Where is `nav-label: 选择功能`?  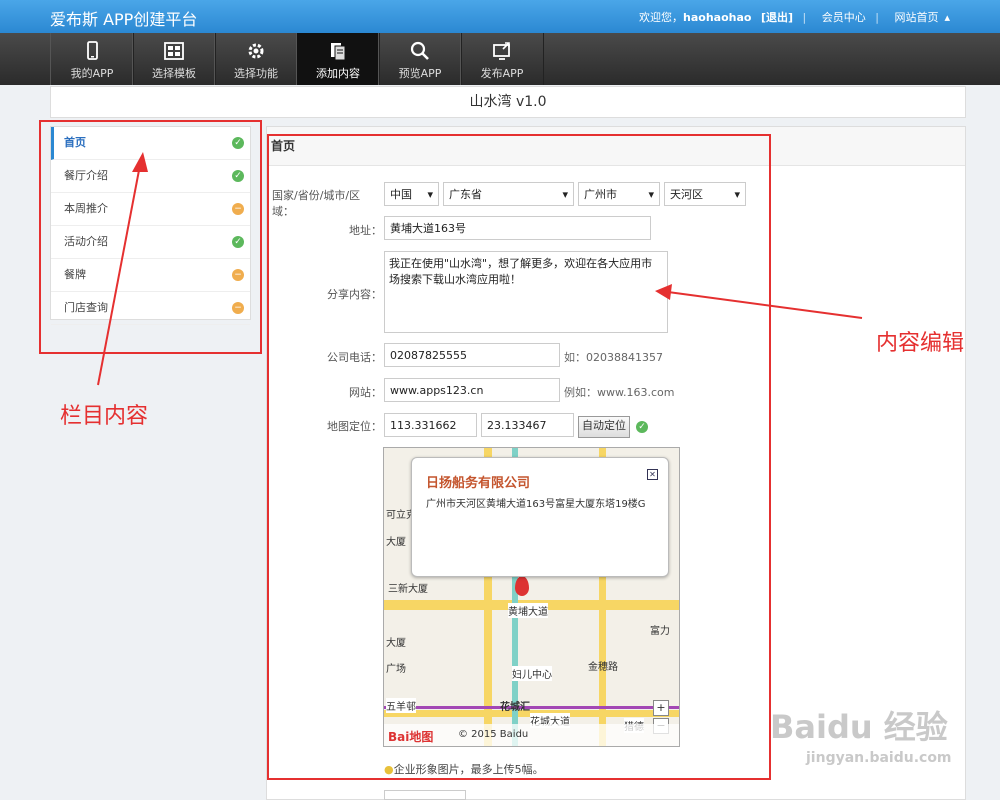 nav-label: 选择功能 is located at coordinates (256, 73).